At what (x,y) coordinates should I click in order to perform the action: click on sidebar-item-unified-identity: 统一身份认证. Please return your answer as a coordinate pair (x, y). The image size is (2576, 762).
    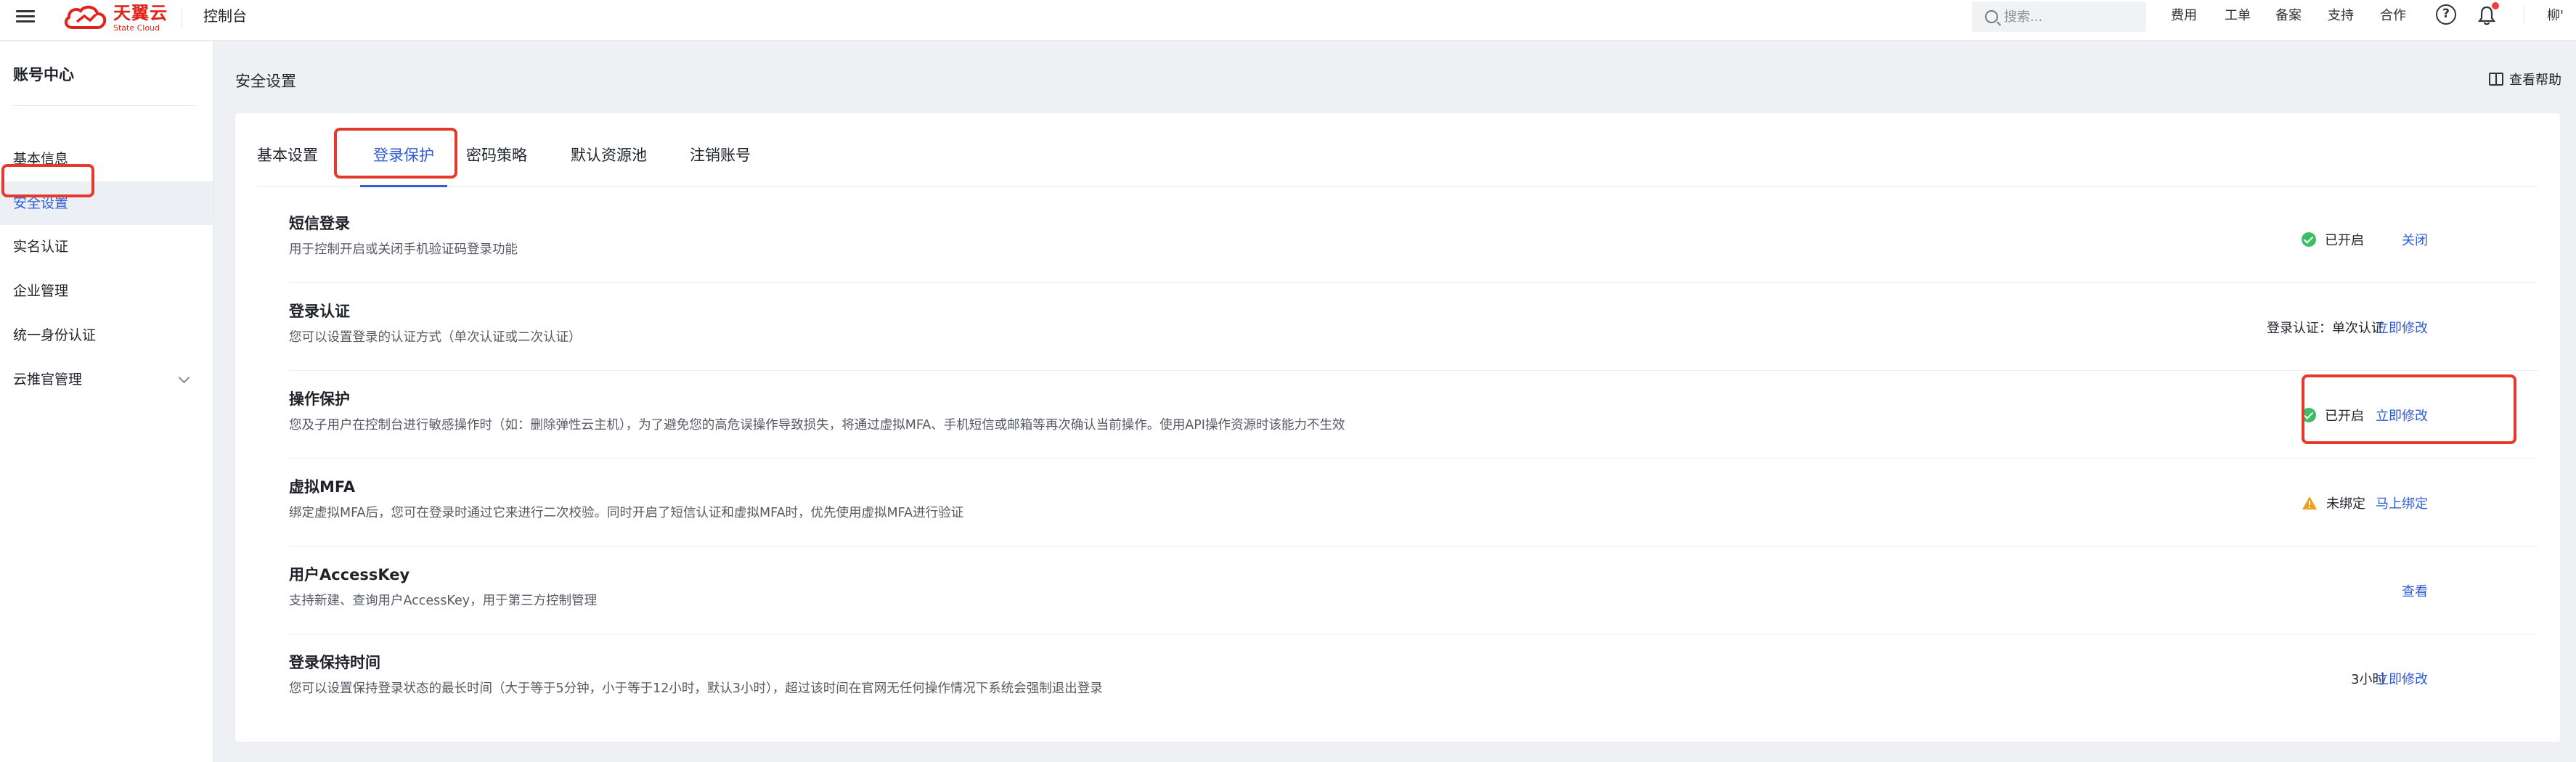
    Looking at the image, I should click on (106, 335).